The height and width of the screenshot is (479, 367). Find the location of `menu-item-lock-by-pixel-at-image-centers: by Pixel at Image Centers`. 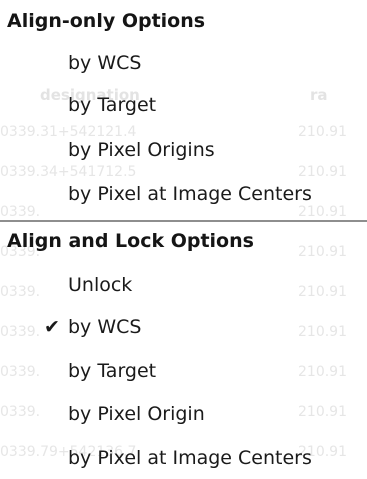

menu-item-lock-by-pixel-at-image-centers: by Pixel at Image Centers is located at coordinates (183, 459).